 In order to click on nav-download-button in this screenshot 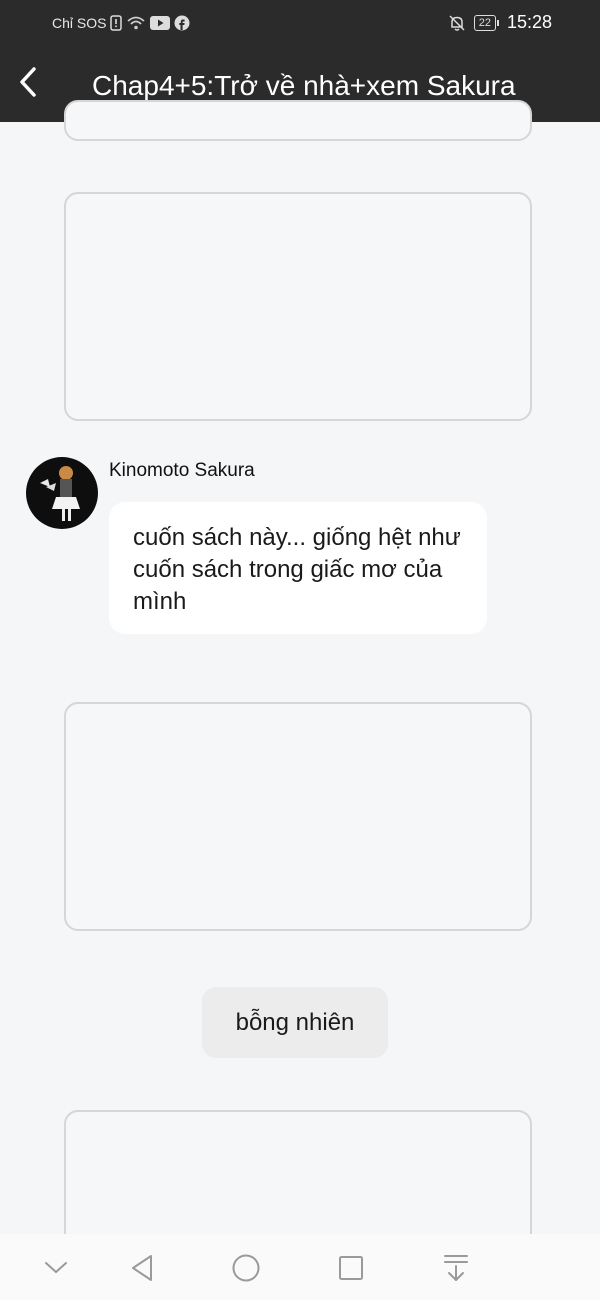, I will do `click(456, 1268)`.